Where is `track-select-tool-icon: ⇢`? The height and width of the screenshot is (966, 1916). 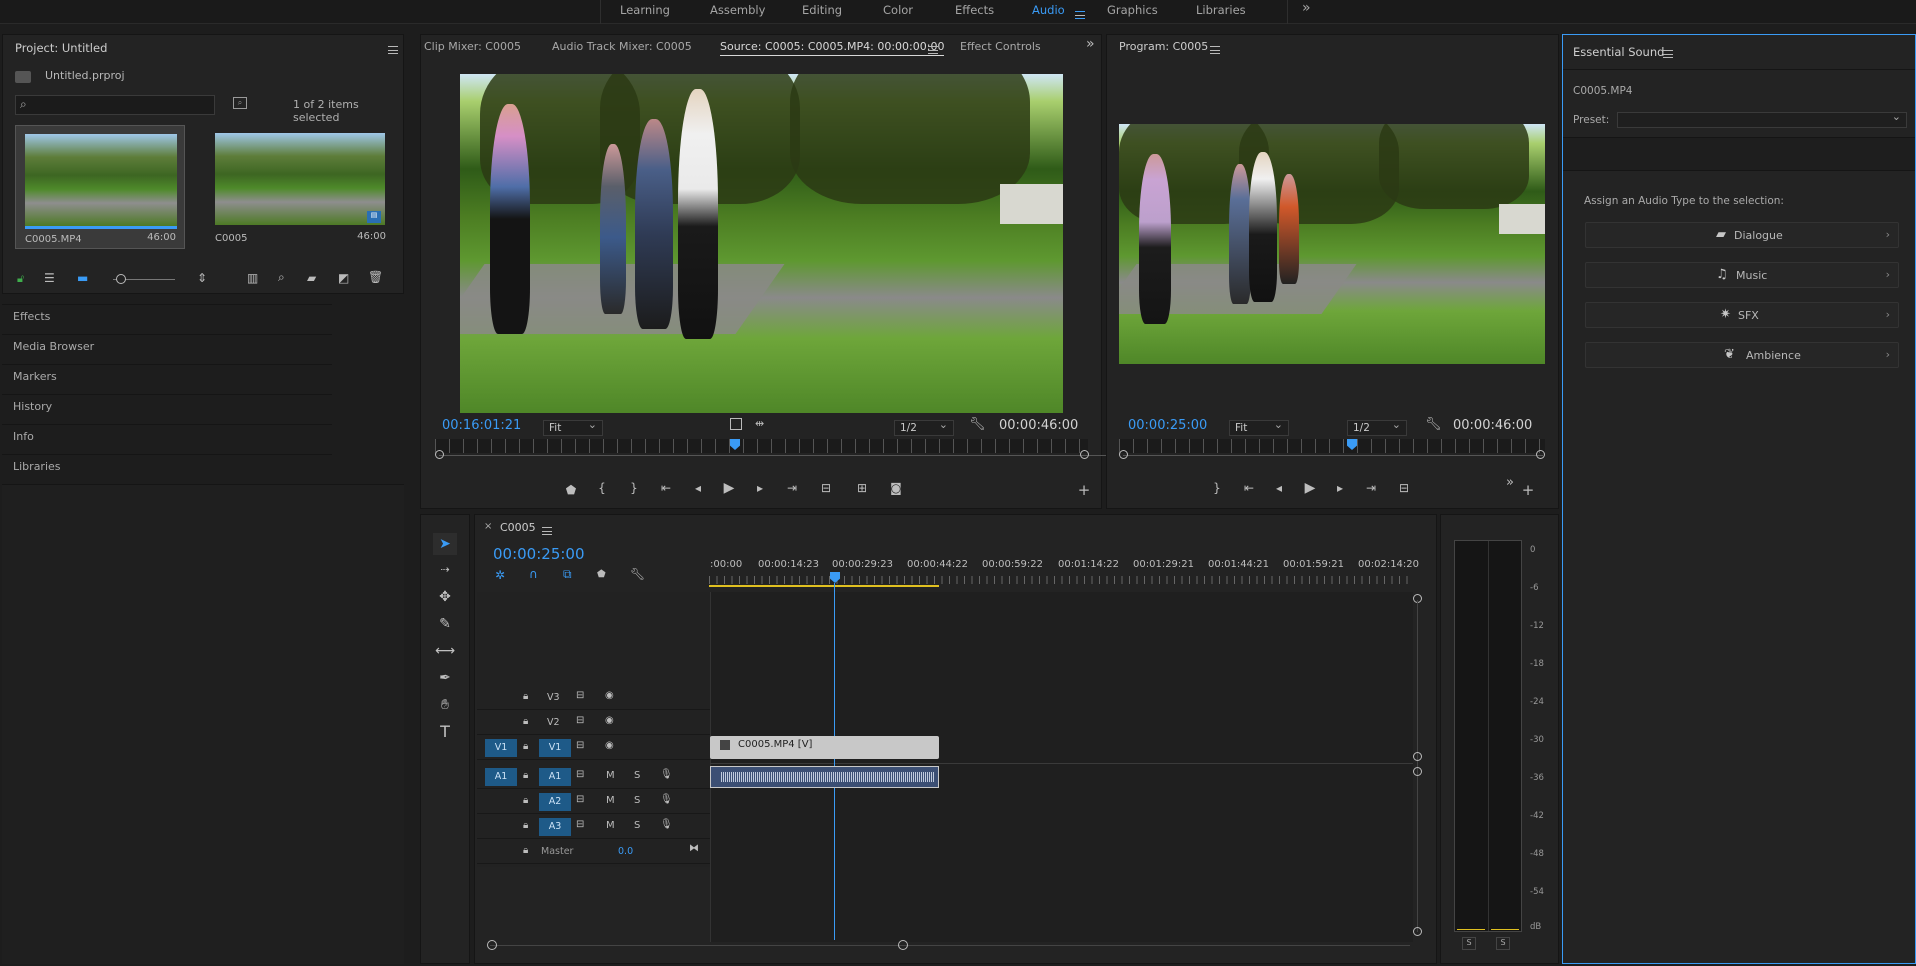
track-select-tool-icon: ⇢ is located at coordinates (445, 570).